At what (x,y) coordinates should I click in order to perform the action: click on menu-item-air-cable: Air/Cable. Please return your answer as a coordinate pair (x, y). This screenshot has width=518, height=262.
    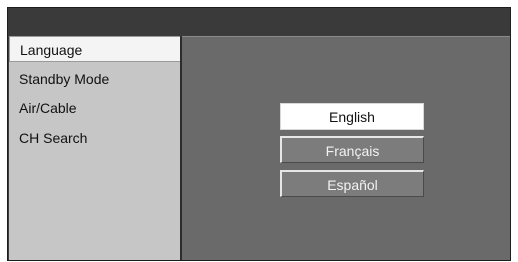
    Looking at the image, I should click on (94, 108).